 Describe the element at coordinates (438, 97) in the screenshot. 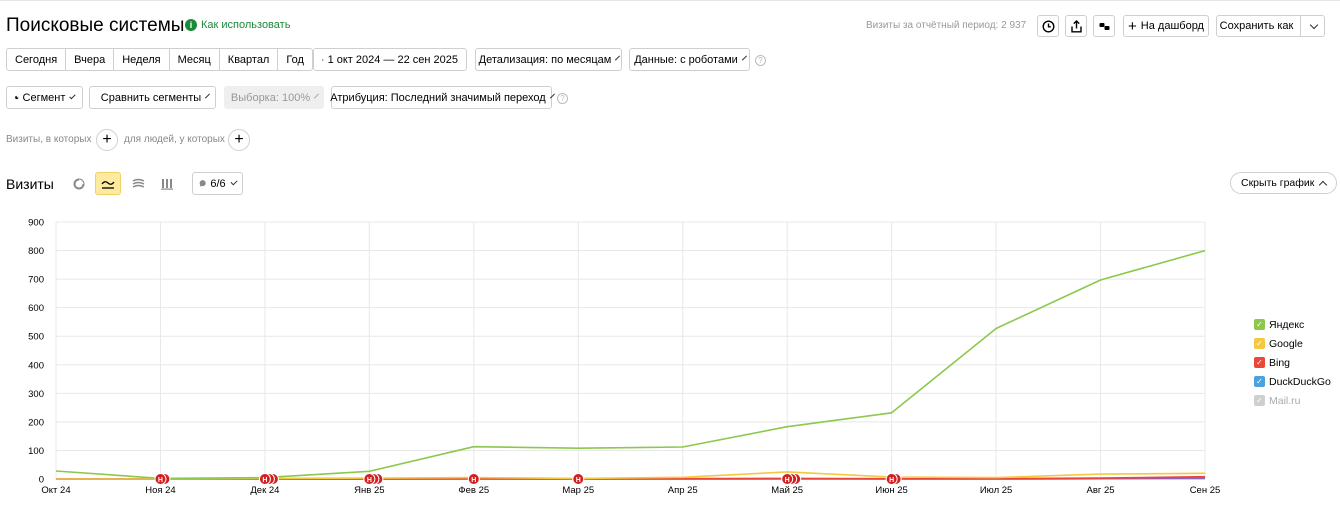

I see `attribution-label: Атрибуция: Последний значимый переход` at that location.